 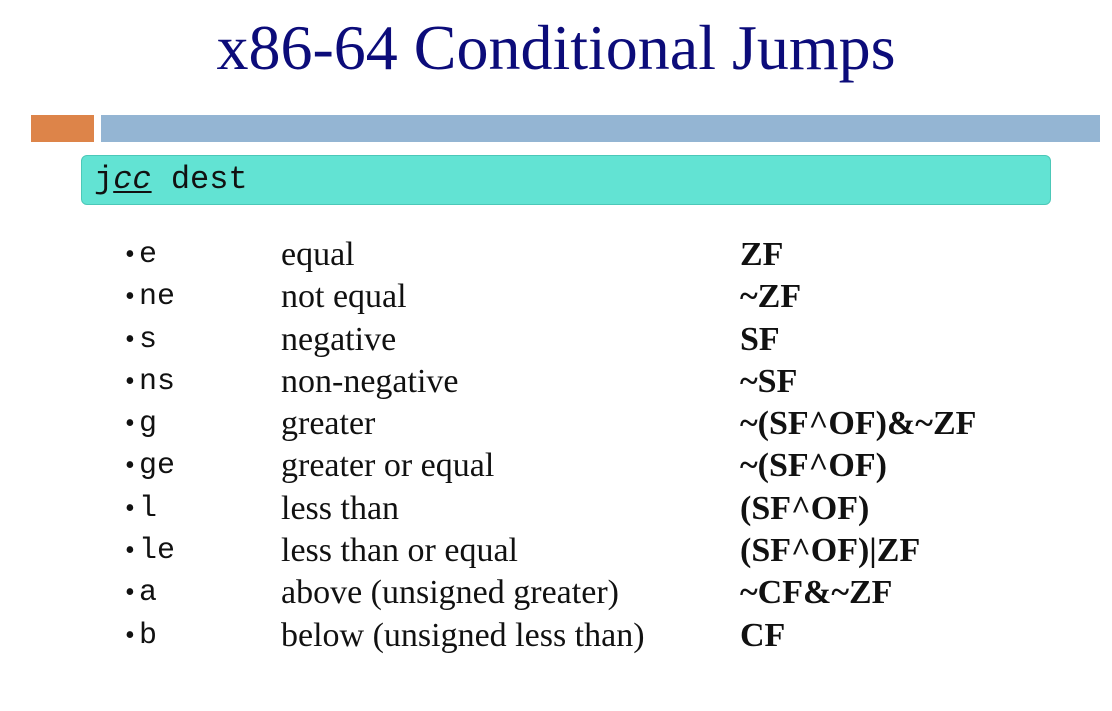 I want to click on condition-flags: (SF^OF), so click(x=805, y=508).